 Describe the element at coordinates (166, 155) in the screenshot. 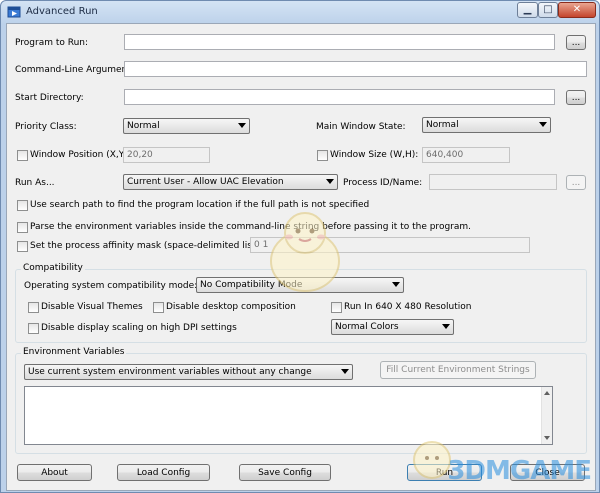

I see `window-position-input: 20,20` at that location.